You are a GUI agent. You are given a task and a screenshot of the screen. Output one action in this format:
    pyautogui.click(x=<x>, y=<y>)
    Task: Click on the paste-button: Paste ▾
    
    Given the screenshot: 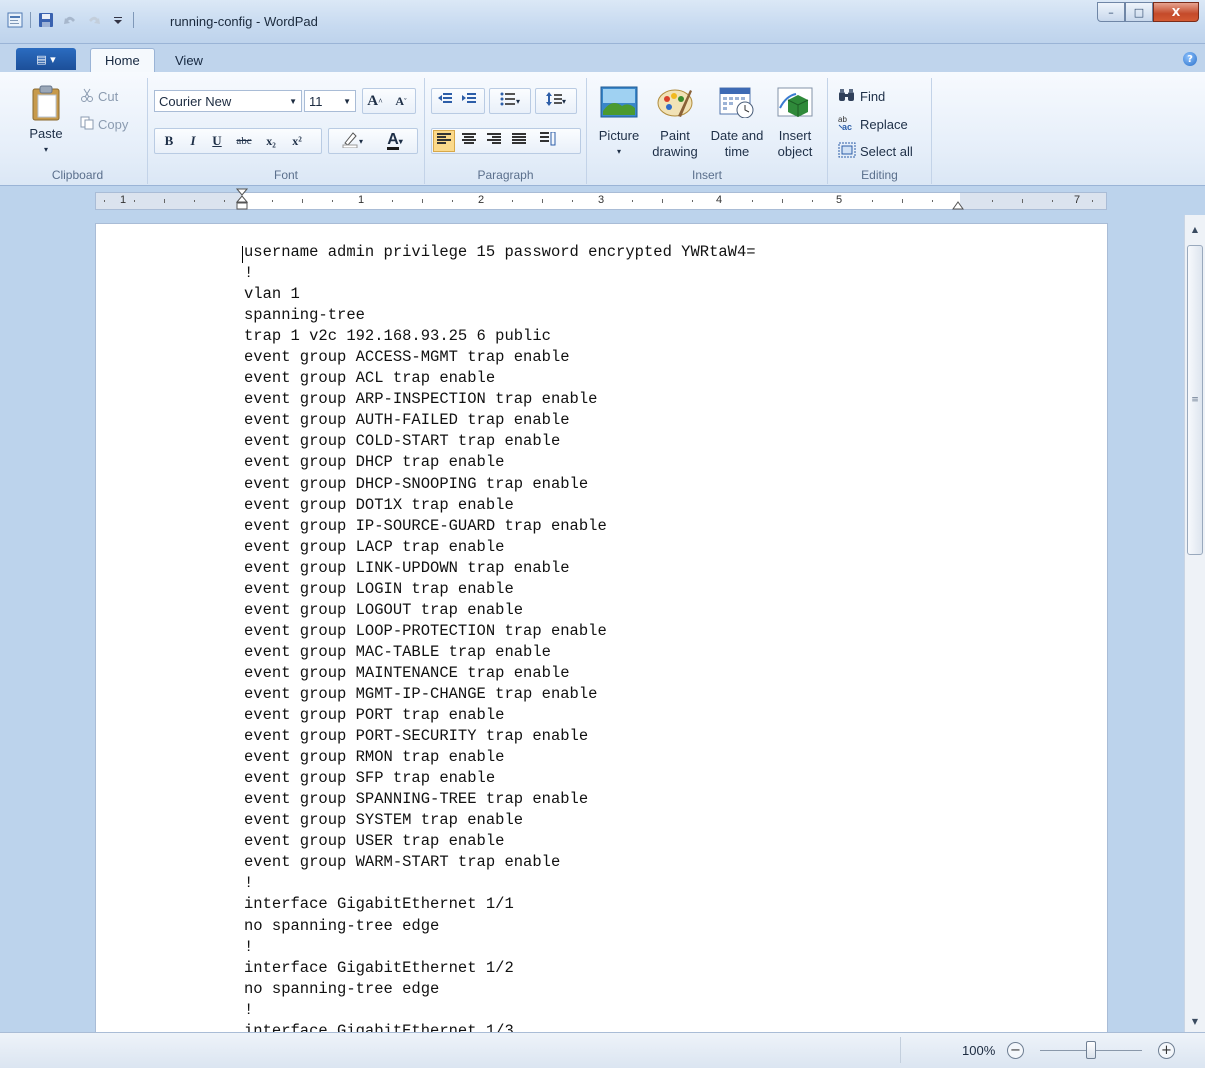 What is the action you would take?
    pyautogui.click(x=46, y=121)
    